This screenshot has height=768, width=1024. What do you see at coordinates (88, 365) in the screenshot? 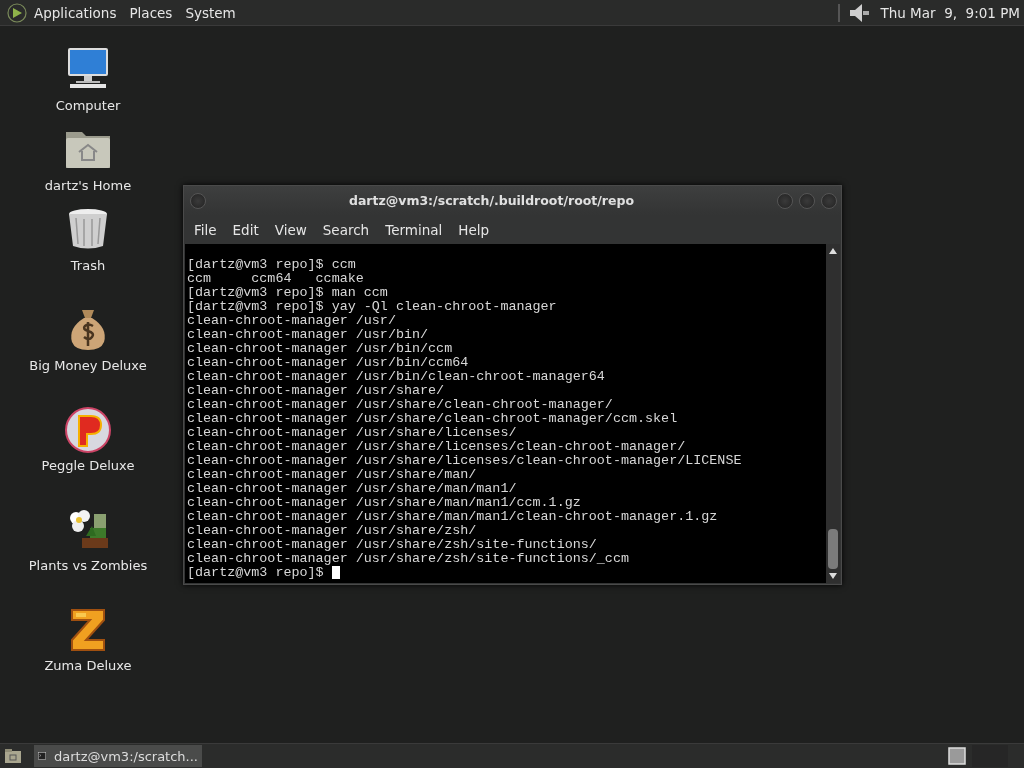
I see `icon-label: Big Money Deluxe` at bounding box center [88, 365].